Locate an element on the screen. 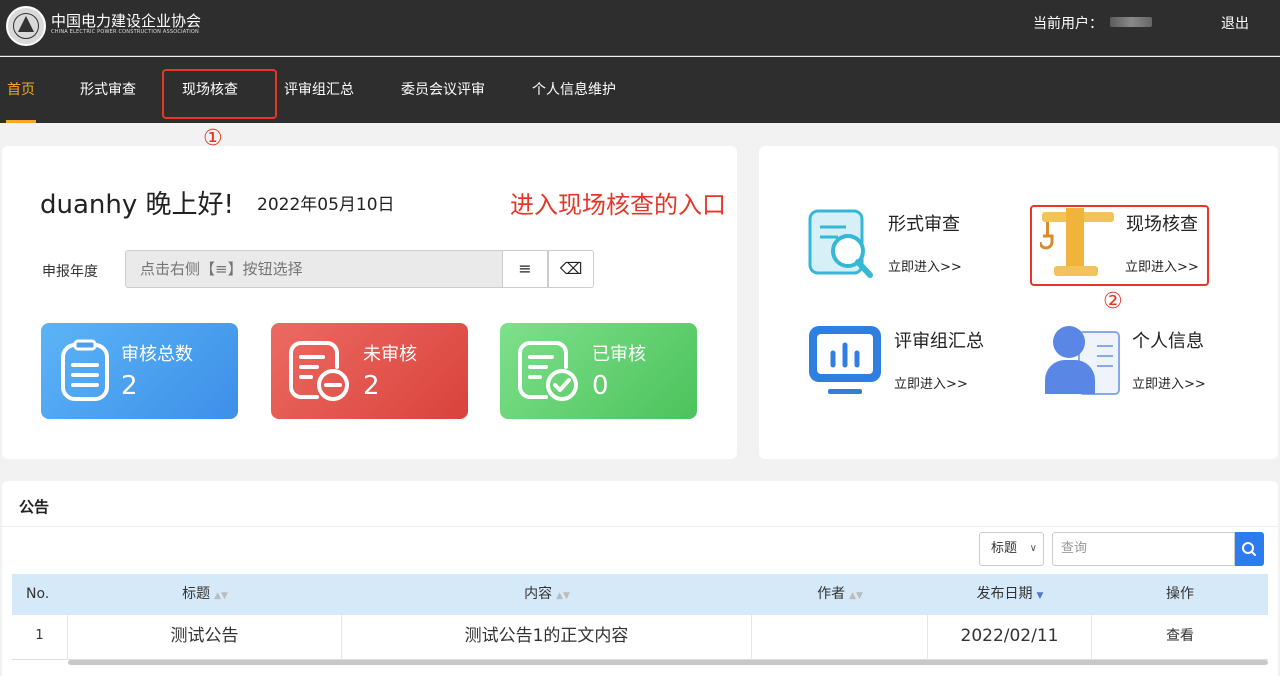  year-menu-button: ≡ is located at coordinates (525, 269).